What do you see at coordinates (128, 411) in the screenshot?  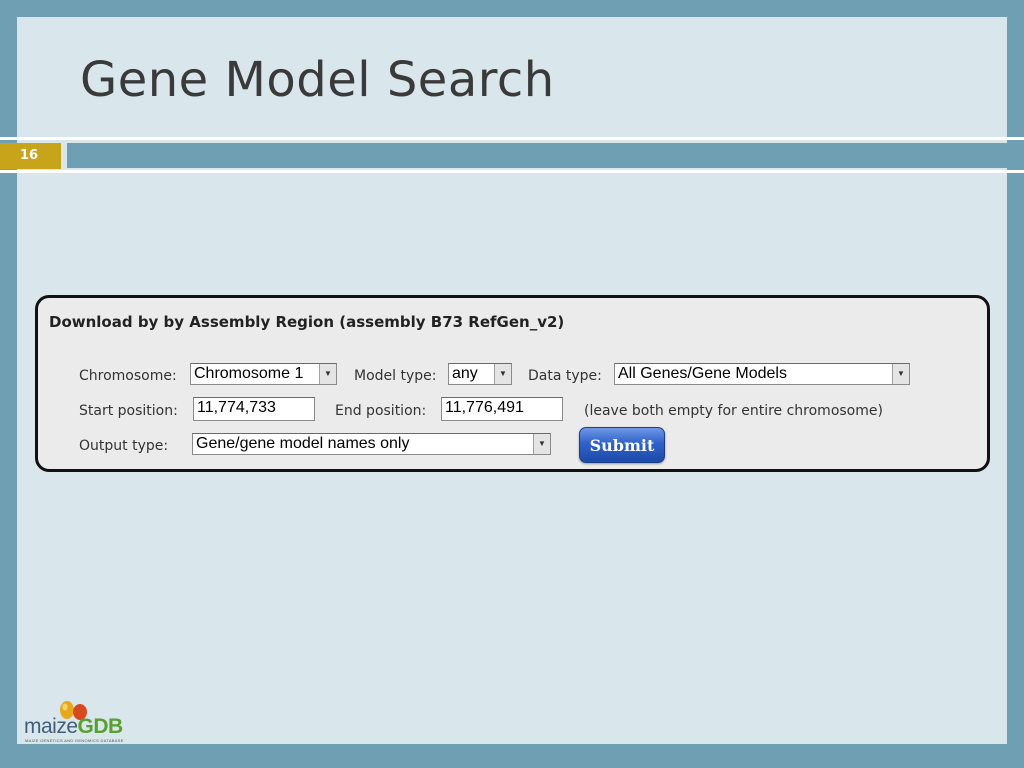 I see `start-position-label: Start position:` at bounding box center [128, 411].